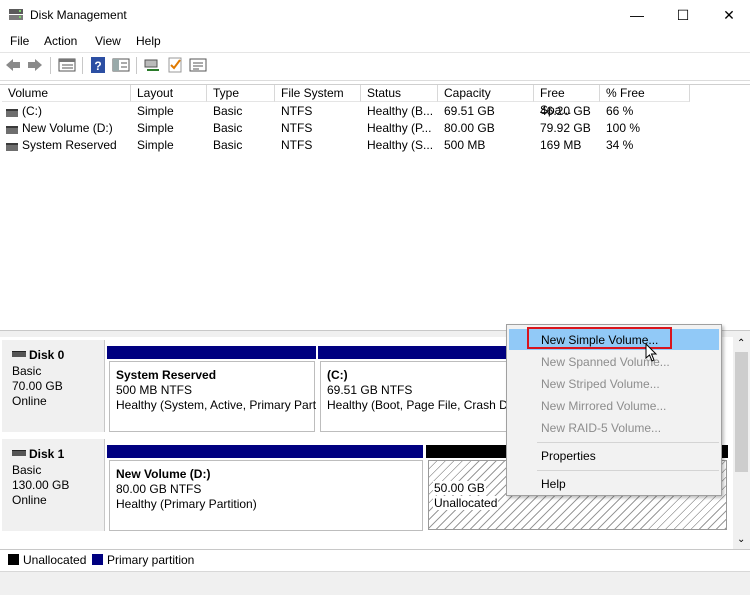 The height and width of the screenshot is (595, 750). Describe the element at coordinates (741, 539) in the screenshot. I see `scroll-down-icon: ⌄` at that location.